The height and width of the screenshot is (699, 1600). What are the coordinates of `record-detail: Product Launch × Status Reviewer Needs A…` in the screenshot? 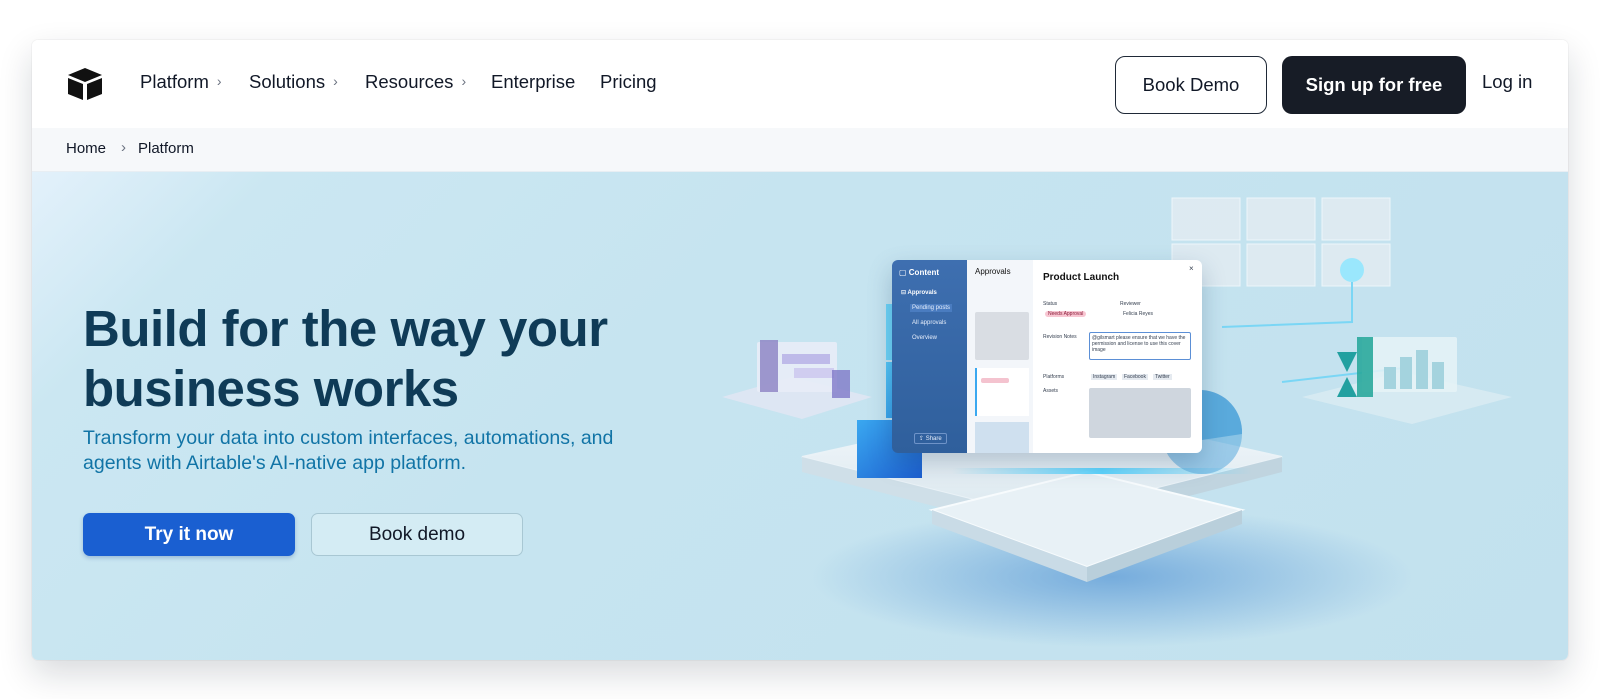 It's located at (1117, 356).